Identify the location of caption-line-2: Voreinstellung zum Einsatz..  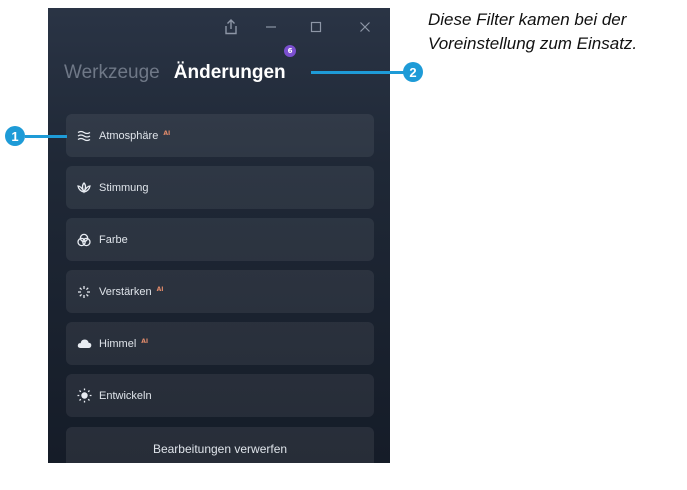
(533, 43).